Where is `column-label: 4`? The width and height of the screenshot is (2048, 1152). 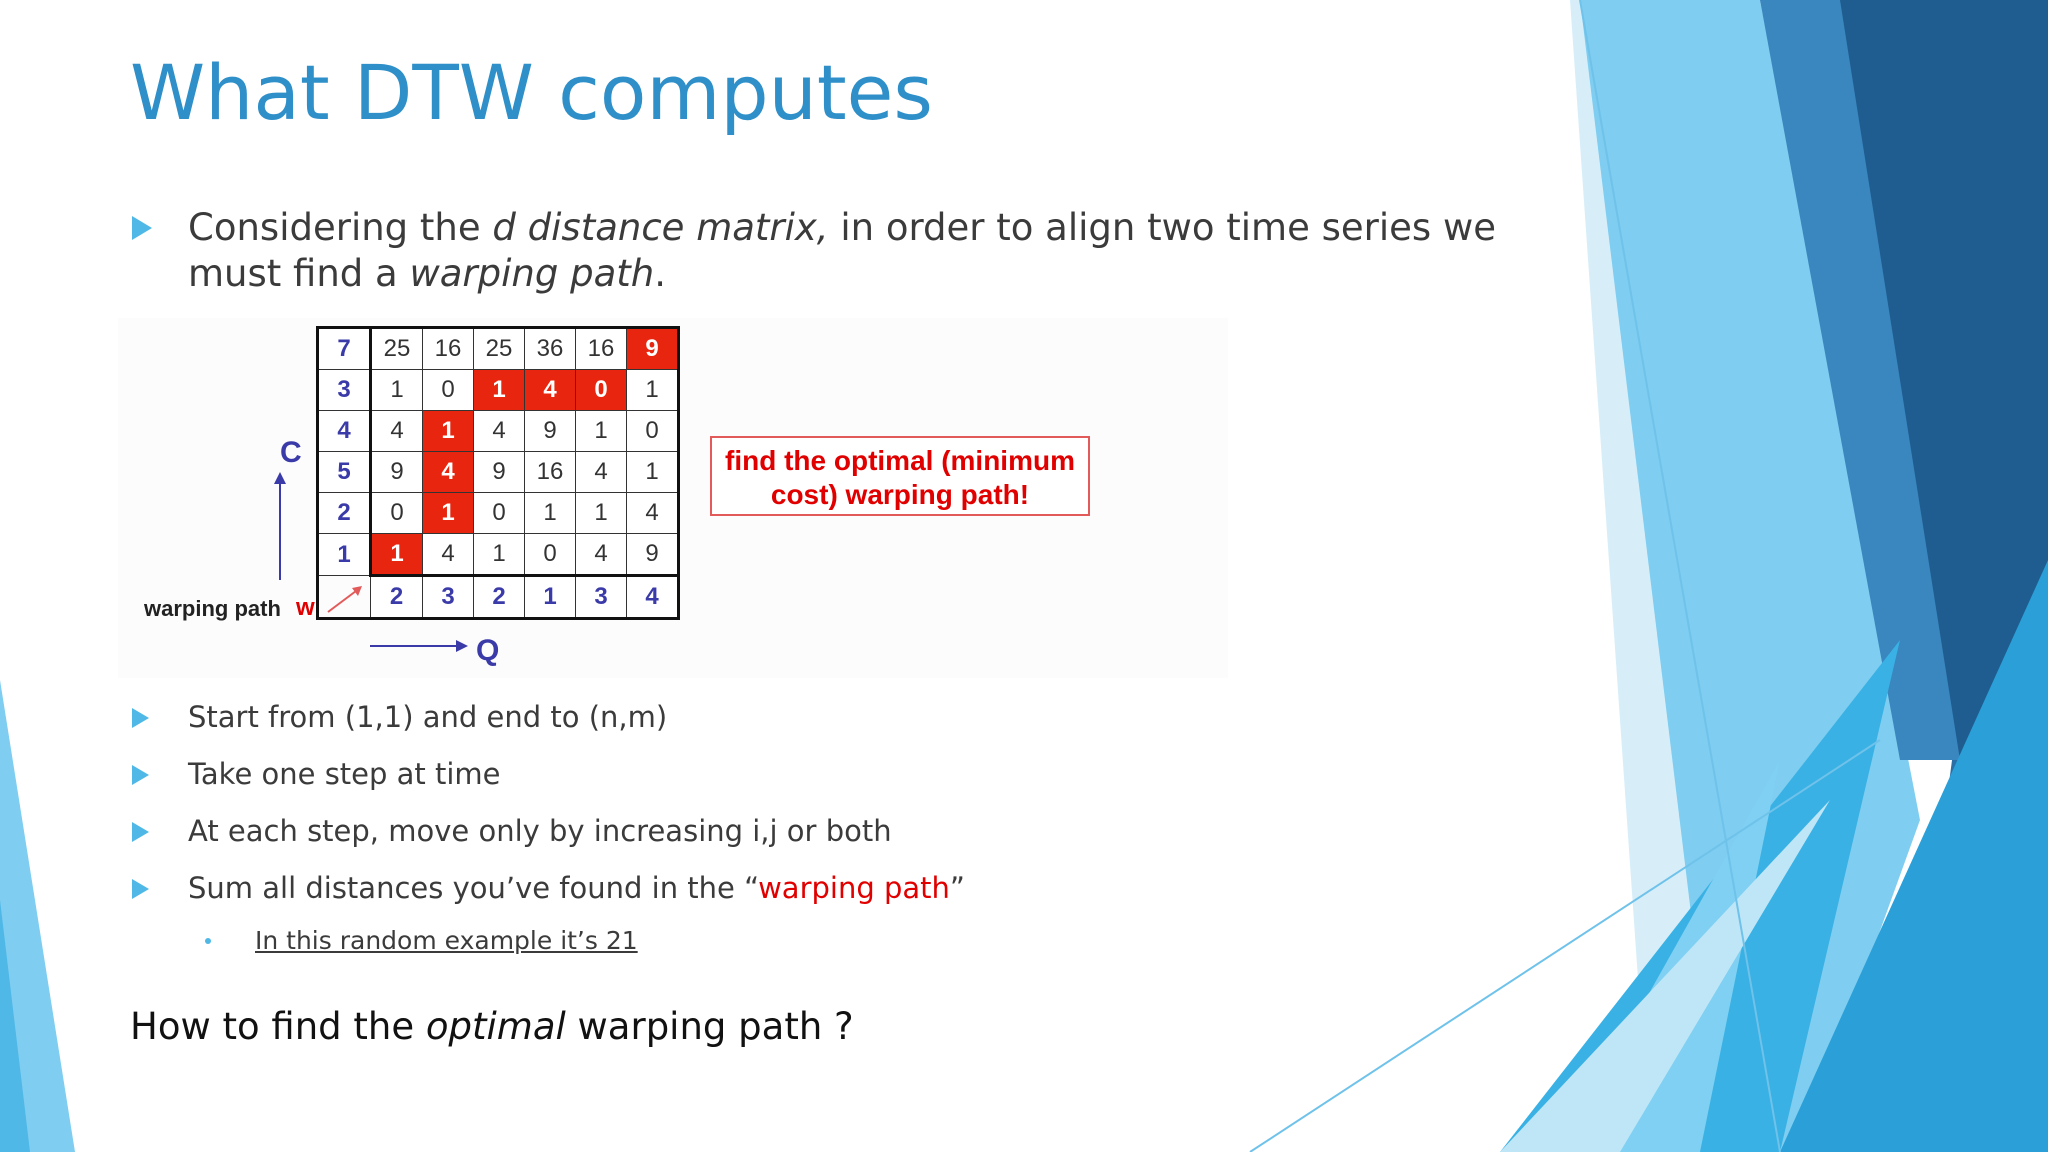 column-label: 4 is located at coordinates (652, 596).